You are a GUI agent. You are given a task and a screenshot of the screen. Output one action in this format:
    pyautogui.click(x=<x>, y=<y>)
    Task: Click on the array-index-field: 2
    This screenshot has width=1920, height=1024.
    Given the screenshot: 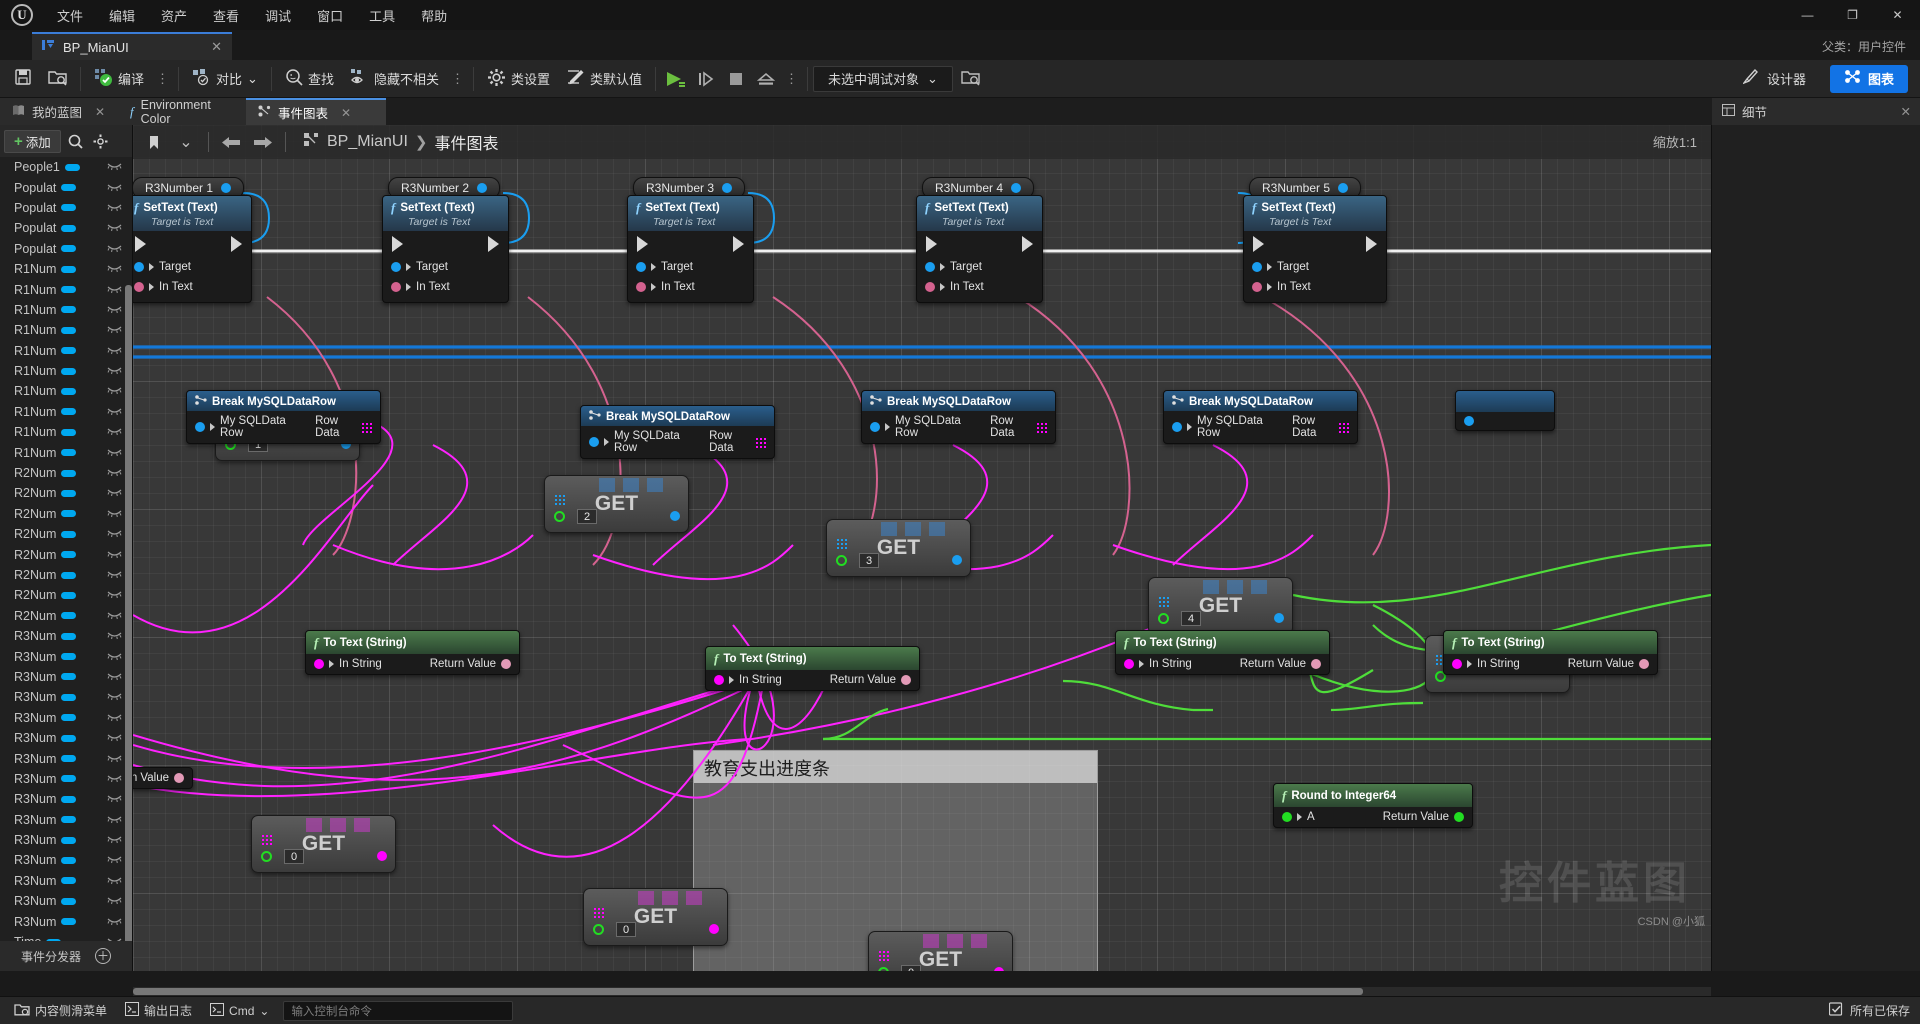 What is the action you would take?
    pyautogui.click(x=587, y=516)
    